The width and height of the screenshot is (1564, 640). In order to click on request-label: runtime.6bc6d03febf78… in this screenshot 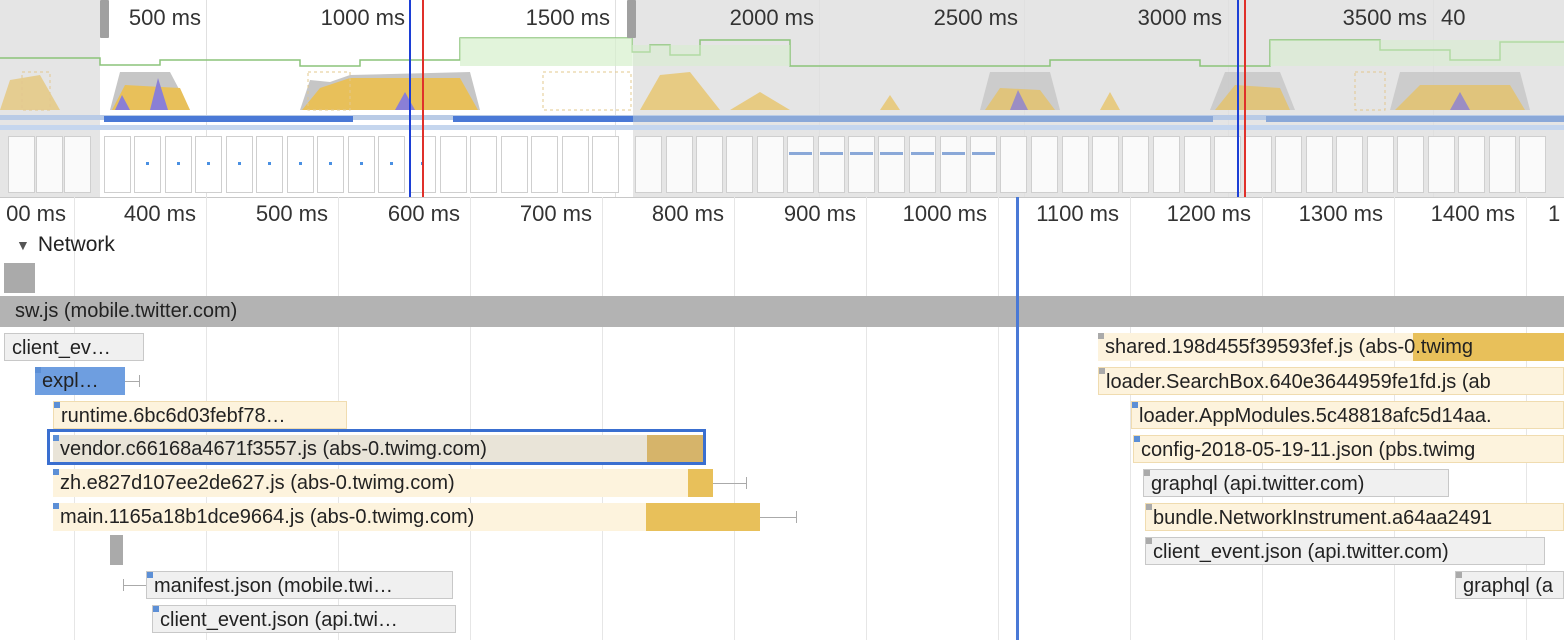, I will do `click(173, 416)`.